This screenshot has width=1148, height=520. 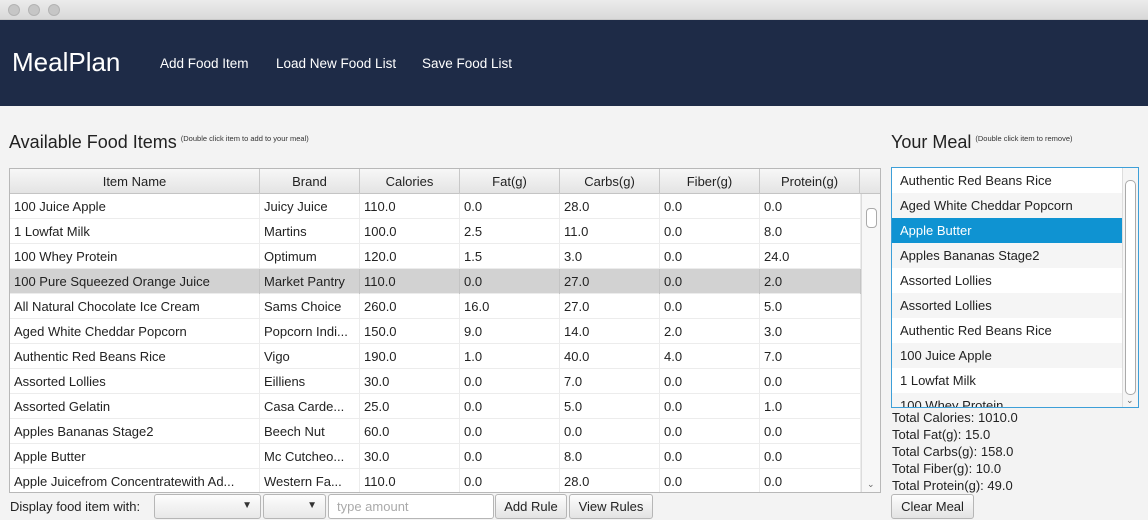 I want to click on column-header-fiber: Fiber(g), so click(x=710, y=181).